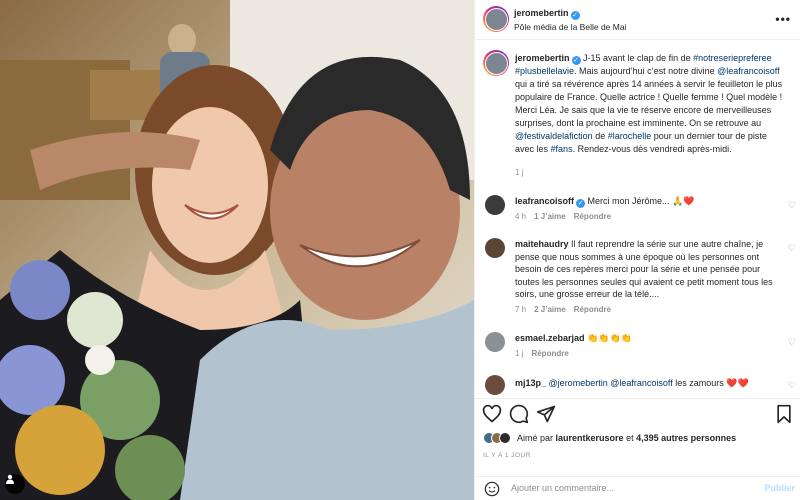 This screenshot has height=500, width=800. I want to click on heart-icon, so click(492, 414).